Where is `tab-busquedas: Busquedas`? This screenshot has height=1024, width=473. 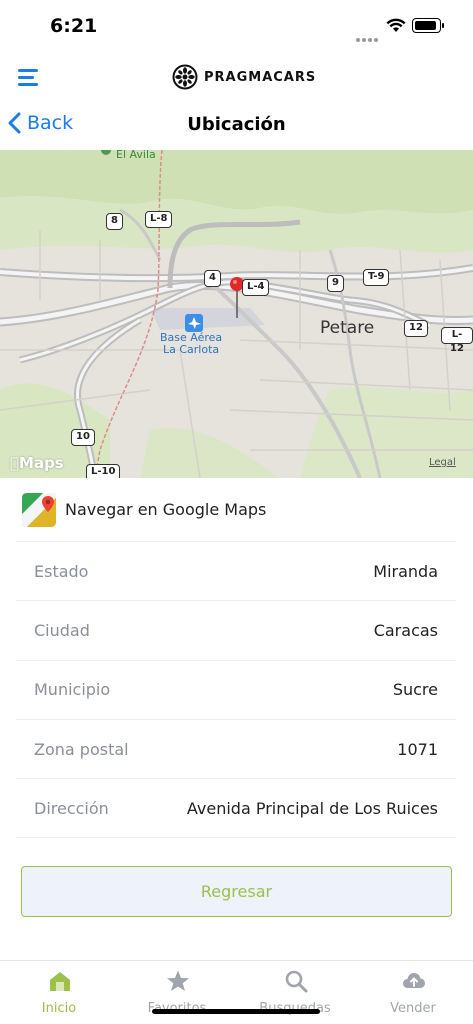 tab-busquedas: Busquedas is located at coordinates (295, 992).